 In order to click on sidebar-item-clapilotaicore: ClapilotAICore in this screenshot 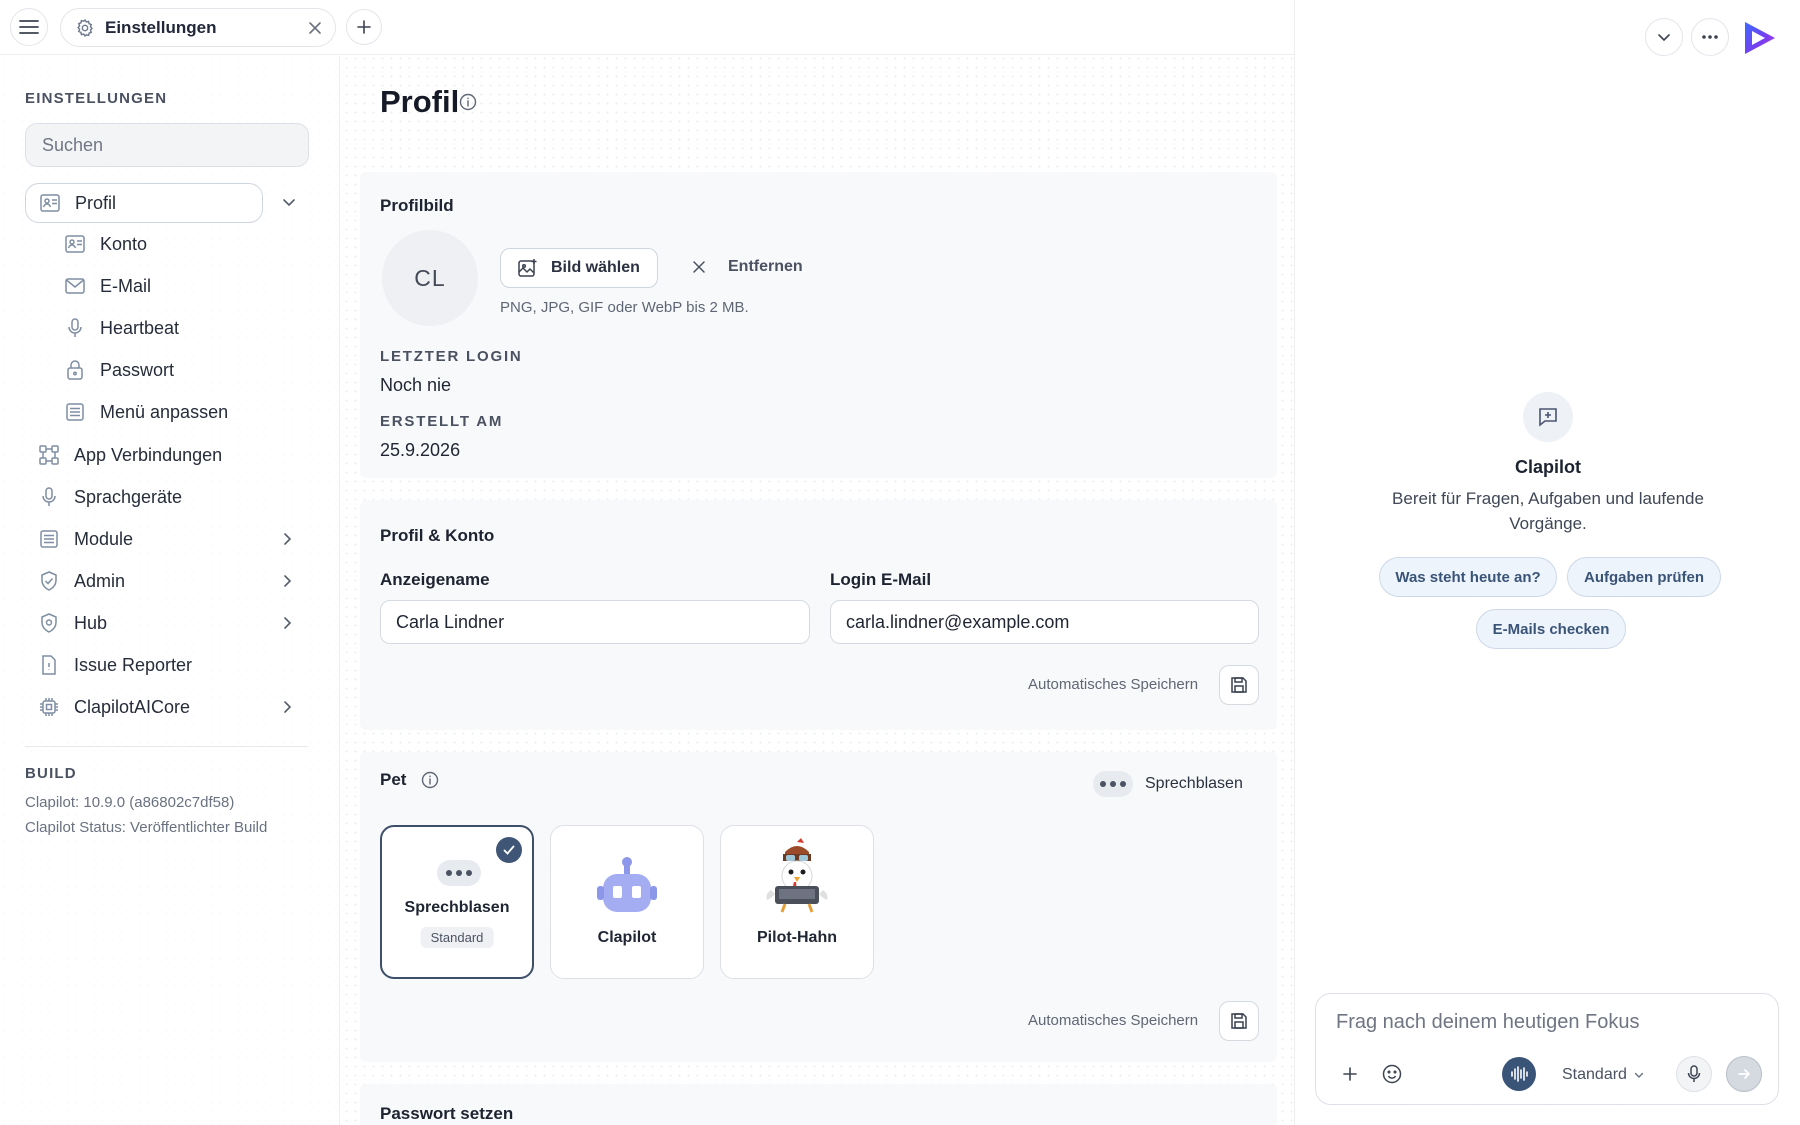, I will do `click(114, 707)`.